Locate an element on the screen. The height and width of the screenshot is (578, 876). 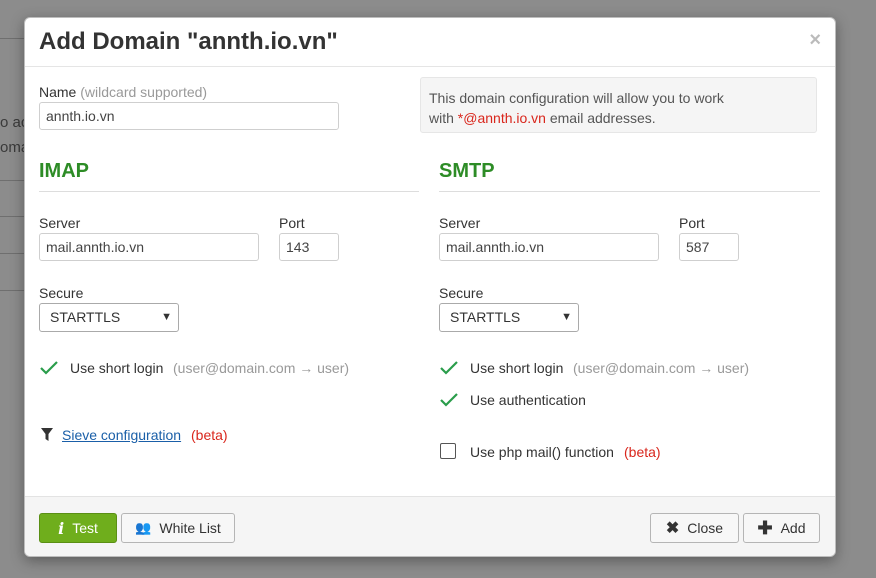
smtp-port-input: 587 is located at coordinates (709, 247).